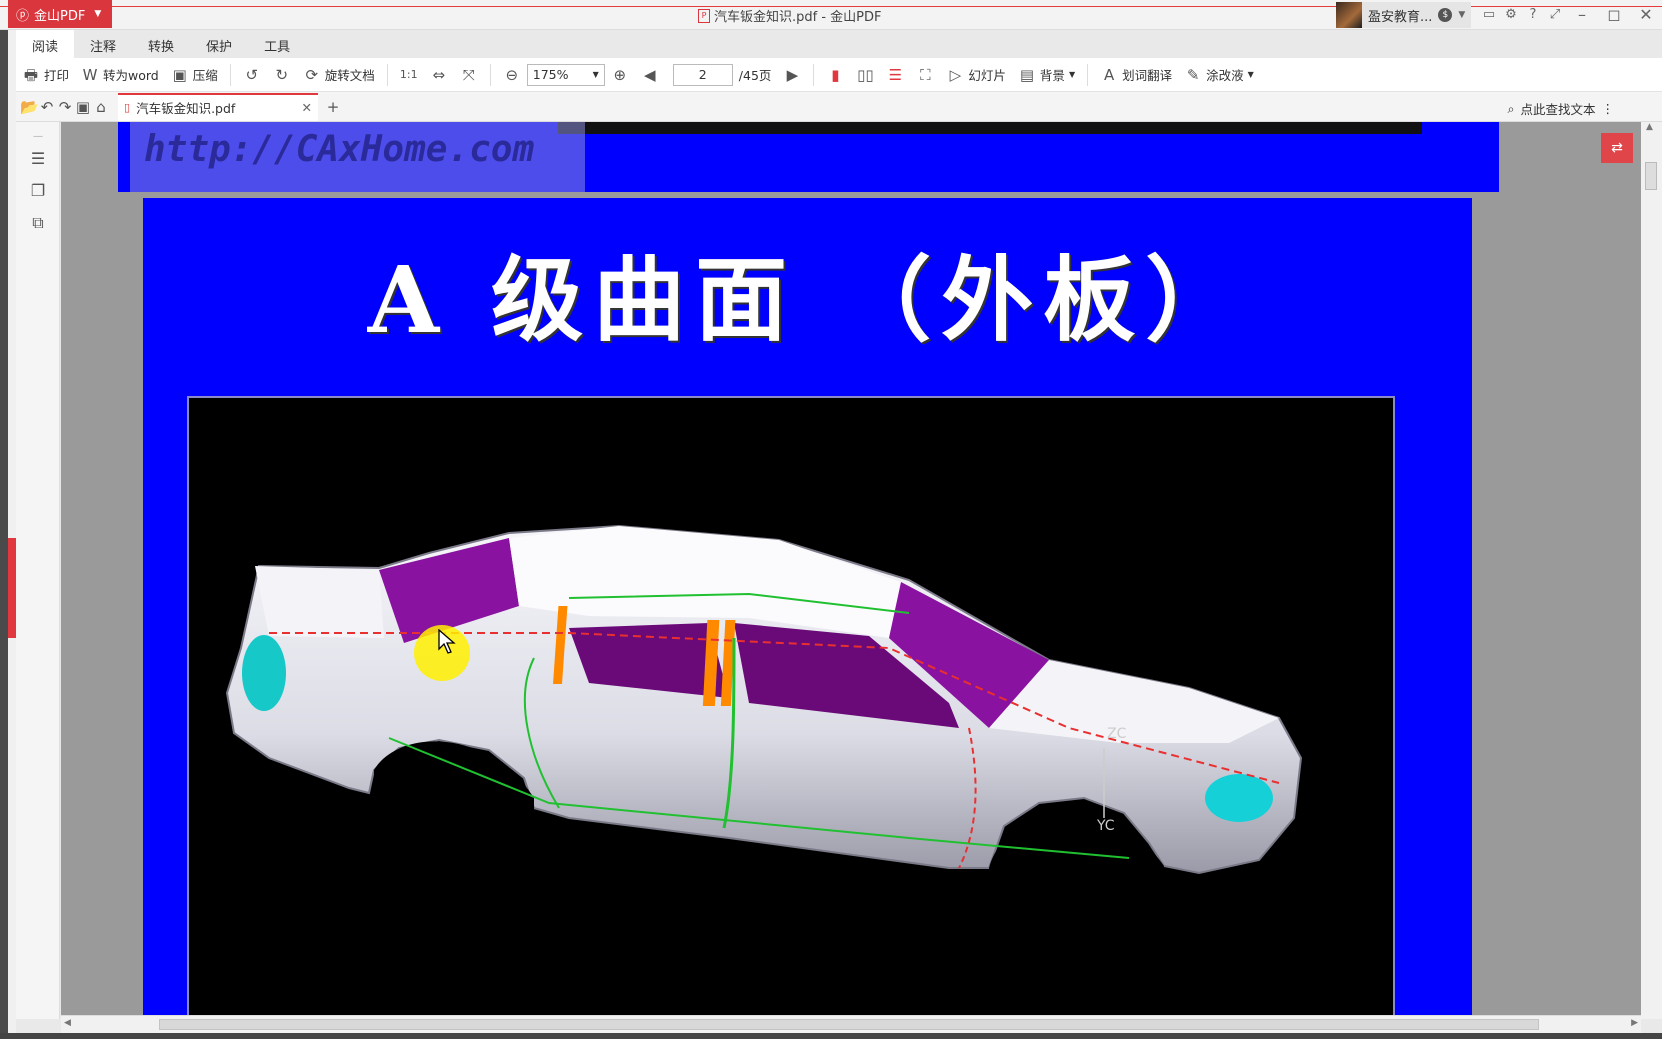  What do you see at coordinates (47, 107) in the screenshot?
I see `undo-icon: ↶` at bounding box center [47, 107].